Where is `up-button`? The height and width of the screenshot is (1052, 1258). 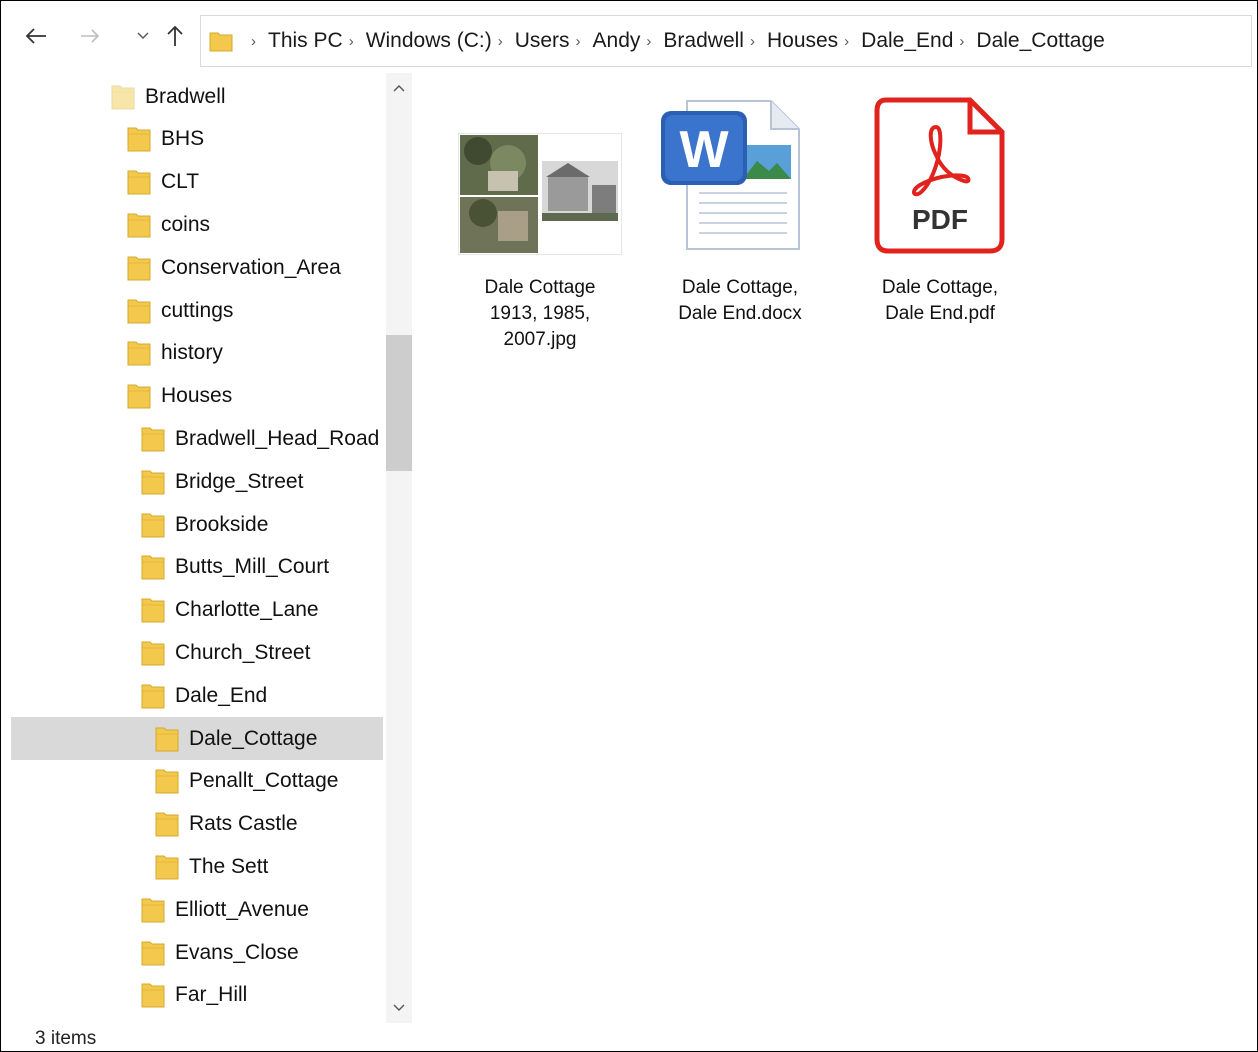 up-button is located at coordinates (175, 36).